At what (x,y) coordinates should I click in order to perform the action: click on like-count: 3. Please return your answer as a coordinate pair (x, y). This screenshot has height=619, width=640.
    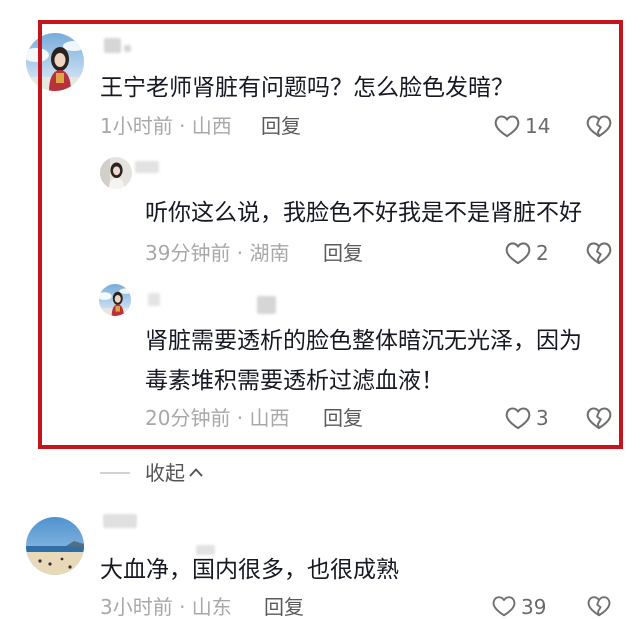
    Looking at the image, I should click on (542, 418).